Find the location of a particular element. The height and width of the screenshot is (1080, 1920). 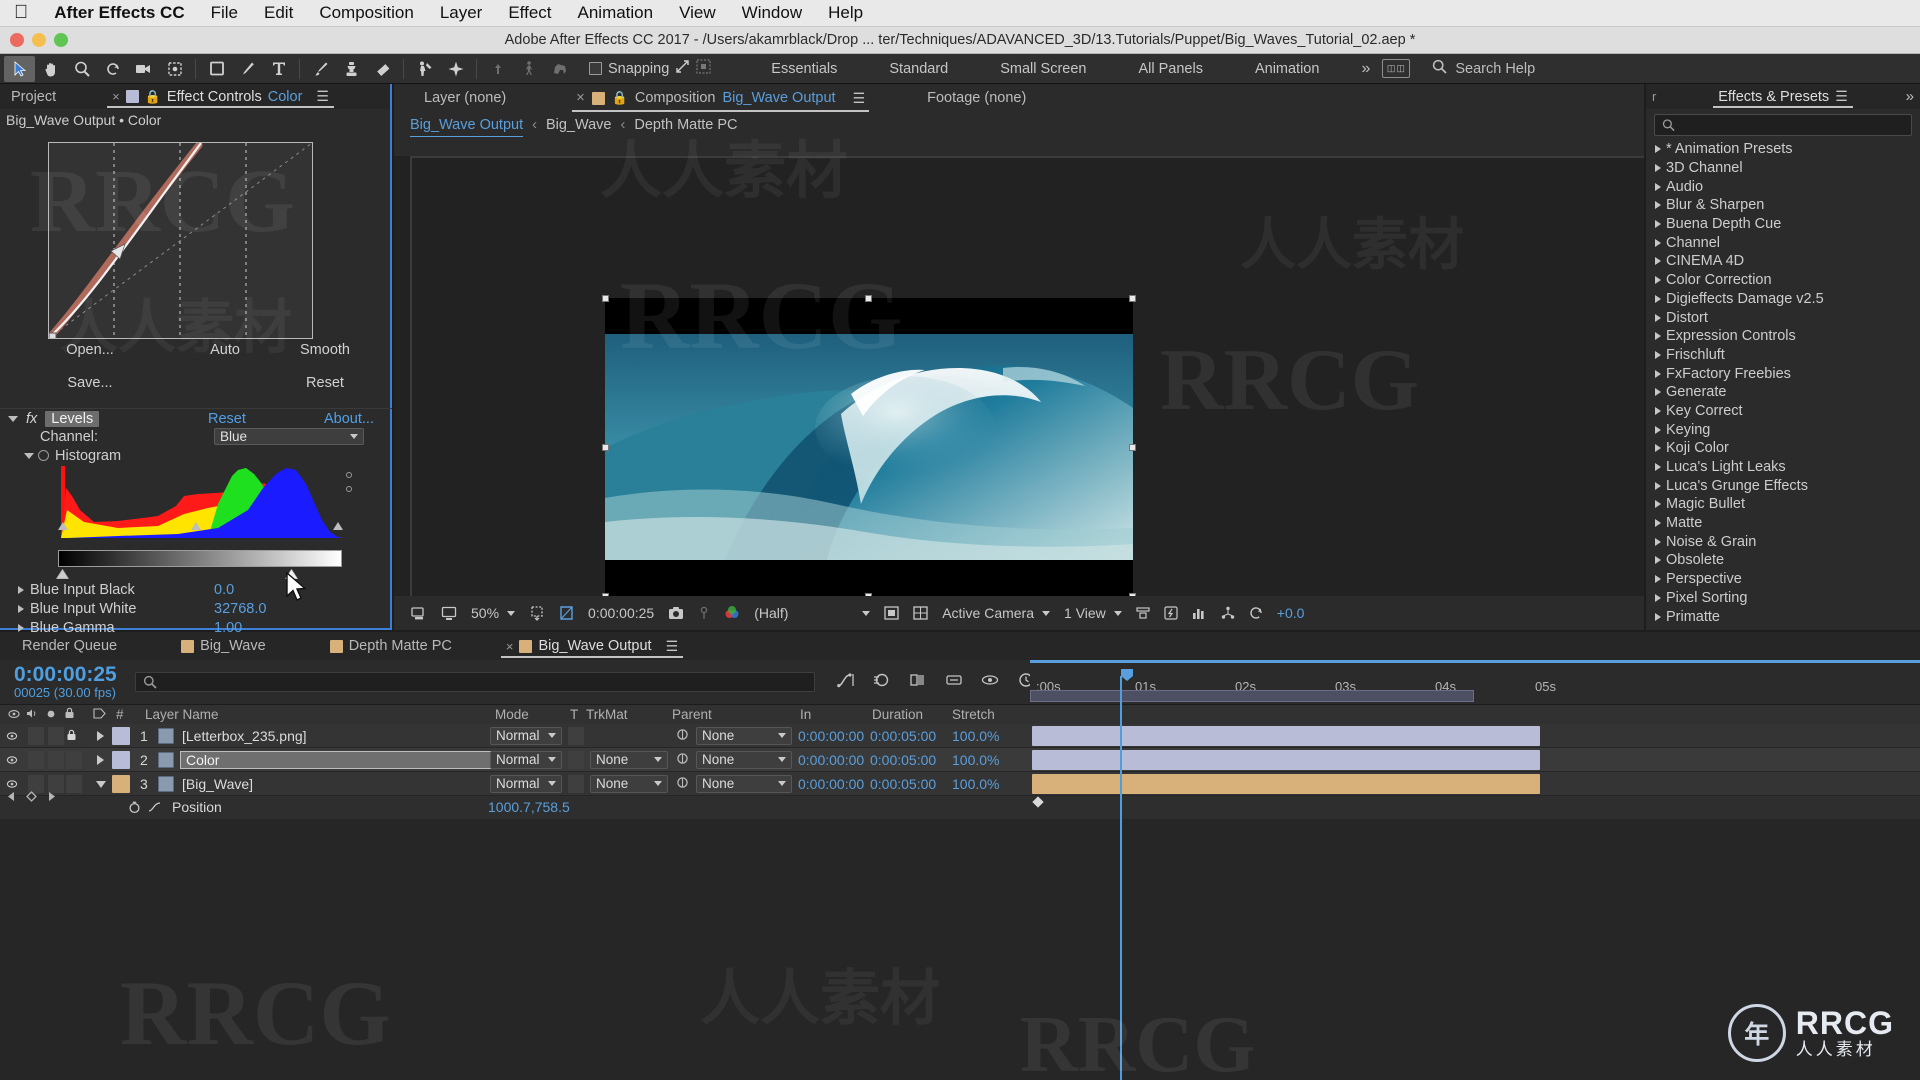

effects-category-row: Magic Bullet is located at coordinates (1783, 504).